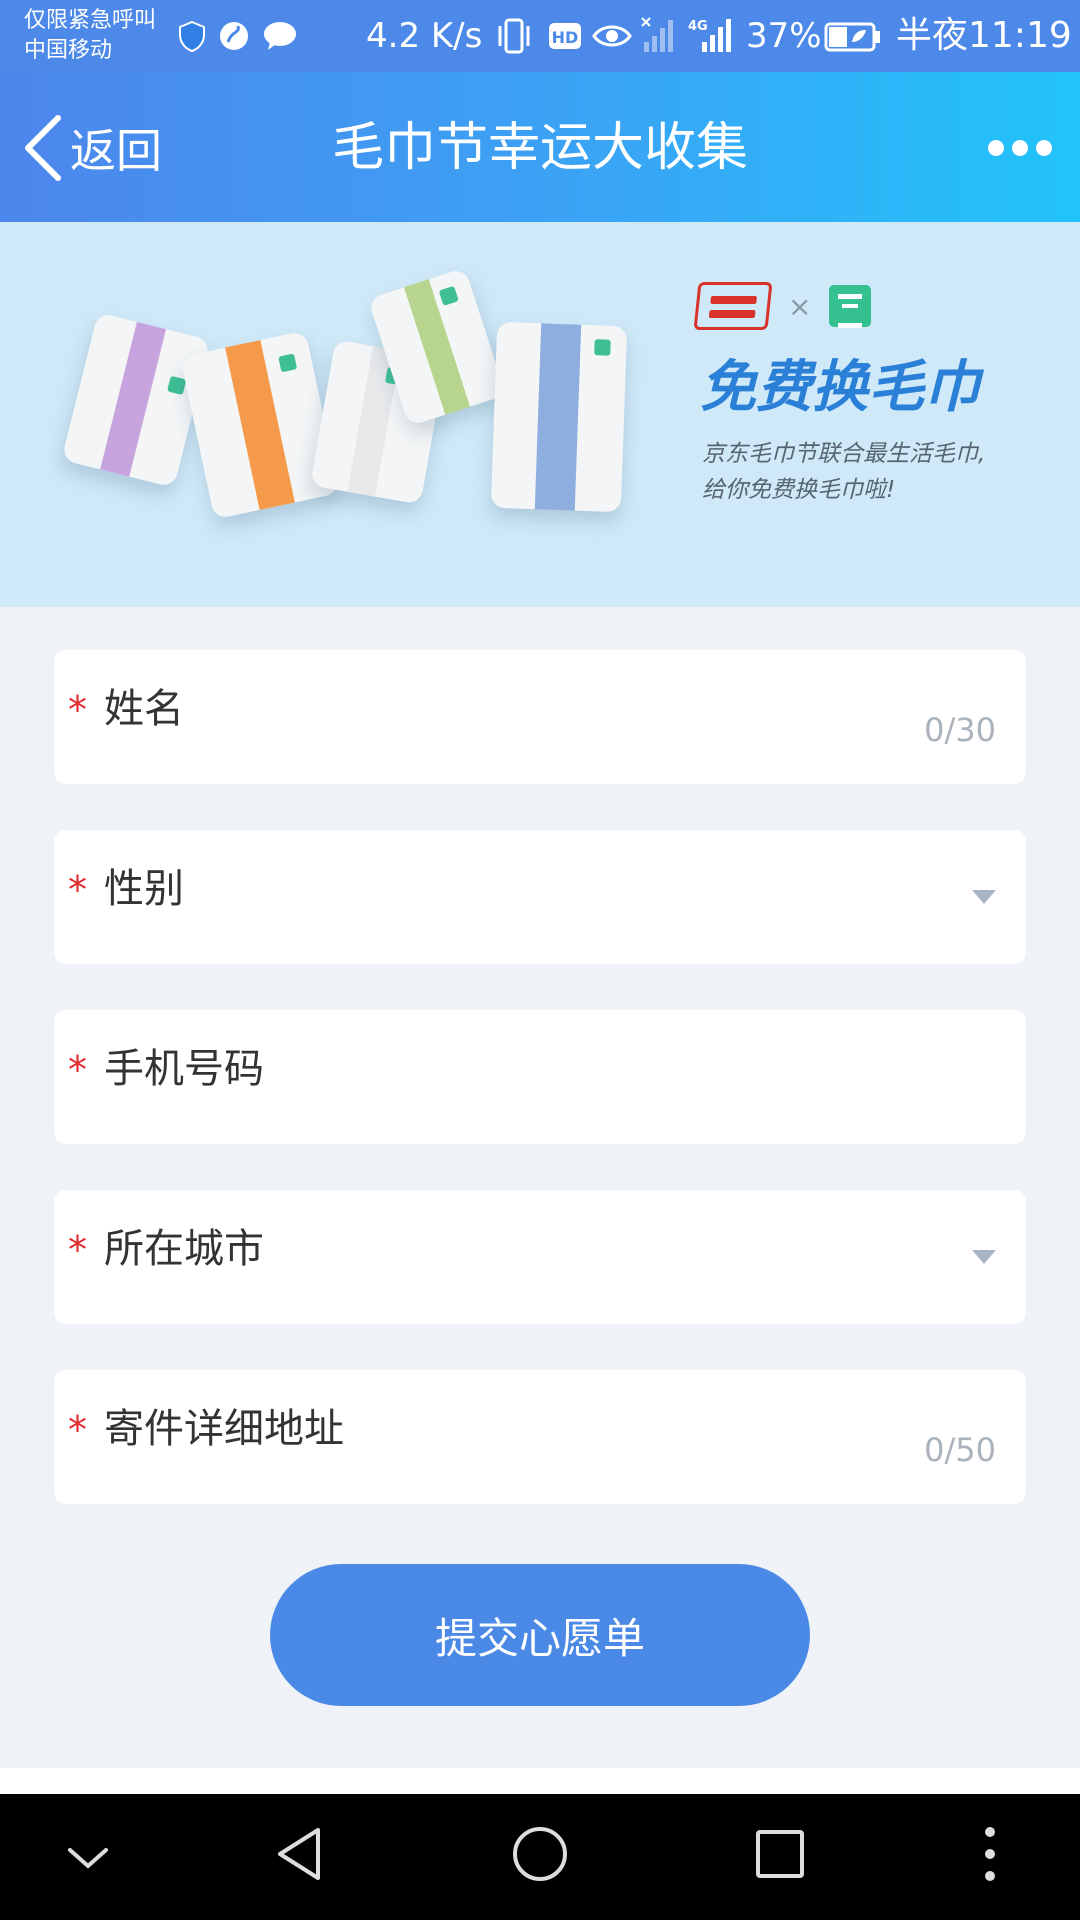 This screenshot has width=1080, height=1920. Describe the element at coordinates (514, 36) in the screenshot. I see `vibrate-icon` at that location.